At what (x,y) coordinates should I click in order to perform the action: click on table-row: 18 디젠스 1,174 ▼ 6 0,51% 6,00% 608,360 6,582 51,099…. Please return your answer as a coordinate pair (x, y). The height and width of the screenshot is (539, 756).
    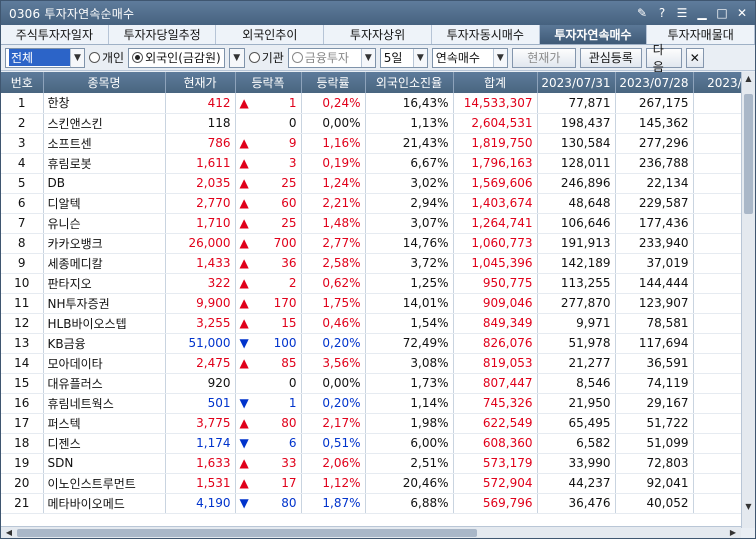
    Looking at the image, I should click on (378, 443).